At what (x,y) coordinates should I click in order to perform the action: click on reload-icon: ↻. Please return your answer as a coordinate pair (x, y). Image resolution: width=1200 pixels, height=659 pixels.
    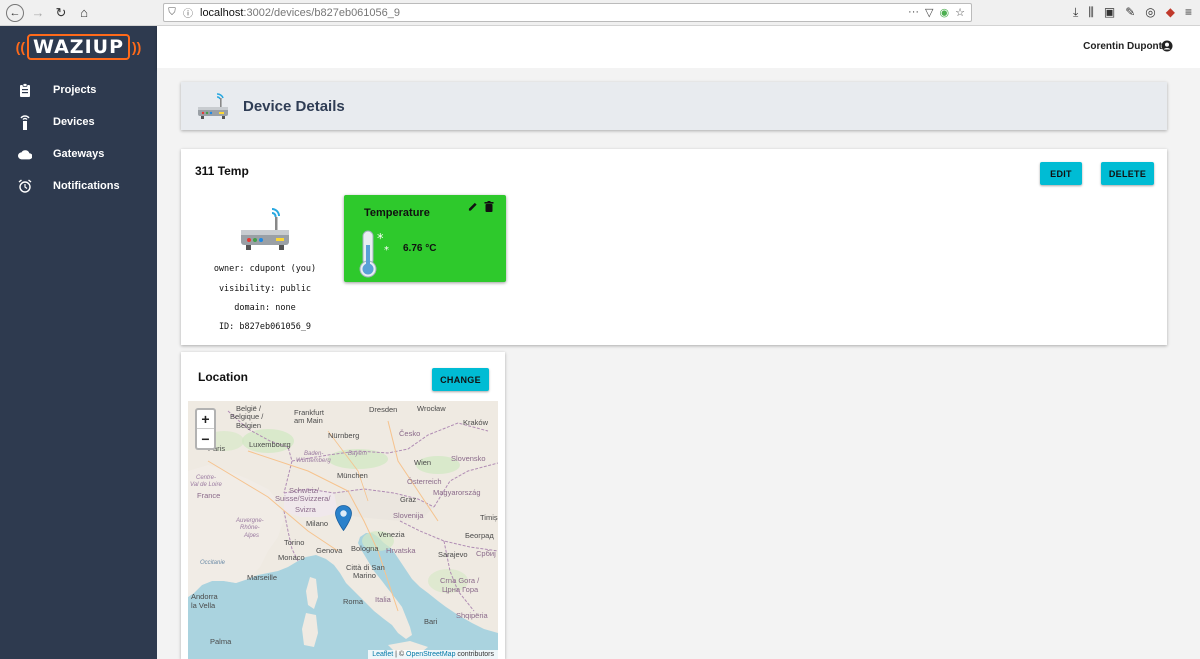
    Looking at the image, I should click on (61, 13).